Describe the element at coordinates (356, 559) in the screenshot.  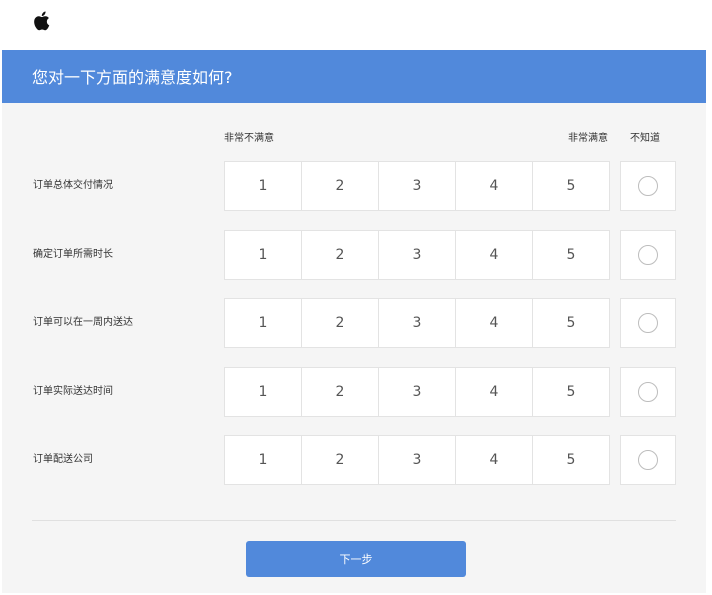
I see `next-button: 下一步` at that location.